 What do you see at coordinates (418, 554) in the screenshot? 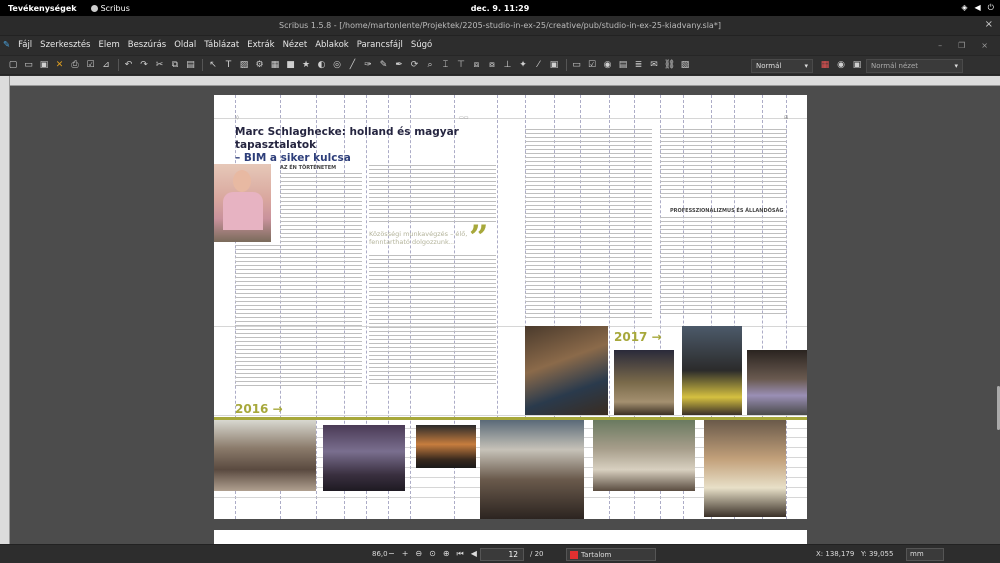
I see `zoom-minus-icon: ⊖` at bounding box center [418, 554].